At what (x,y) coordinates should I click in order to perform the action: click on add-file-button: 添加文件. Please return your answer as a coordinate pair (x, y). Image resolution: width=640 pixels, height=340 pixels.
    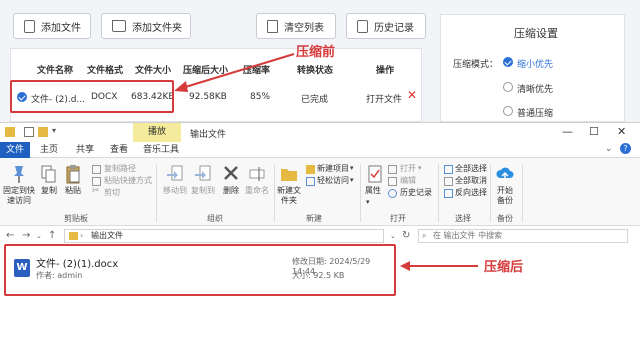
    Looking at the image, I should click on (52, 26).